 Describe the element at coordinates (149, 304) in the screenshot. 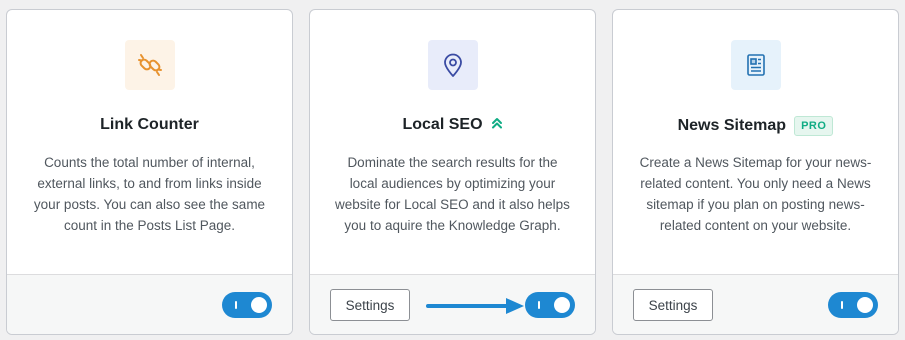

I see `card-footer` at that location.